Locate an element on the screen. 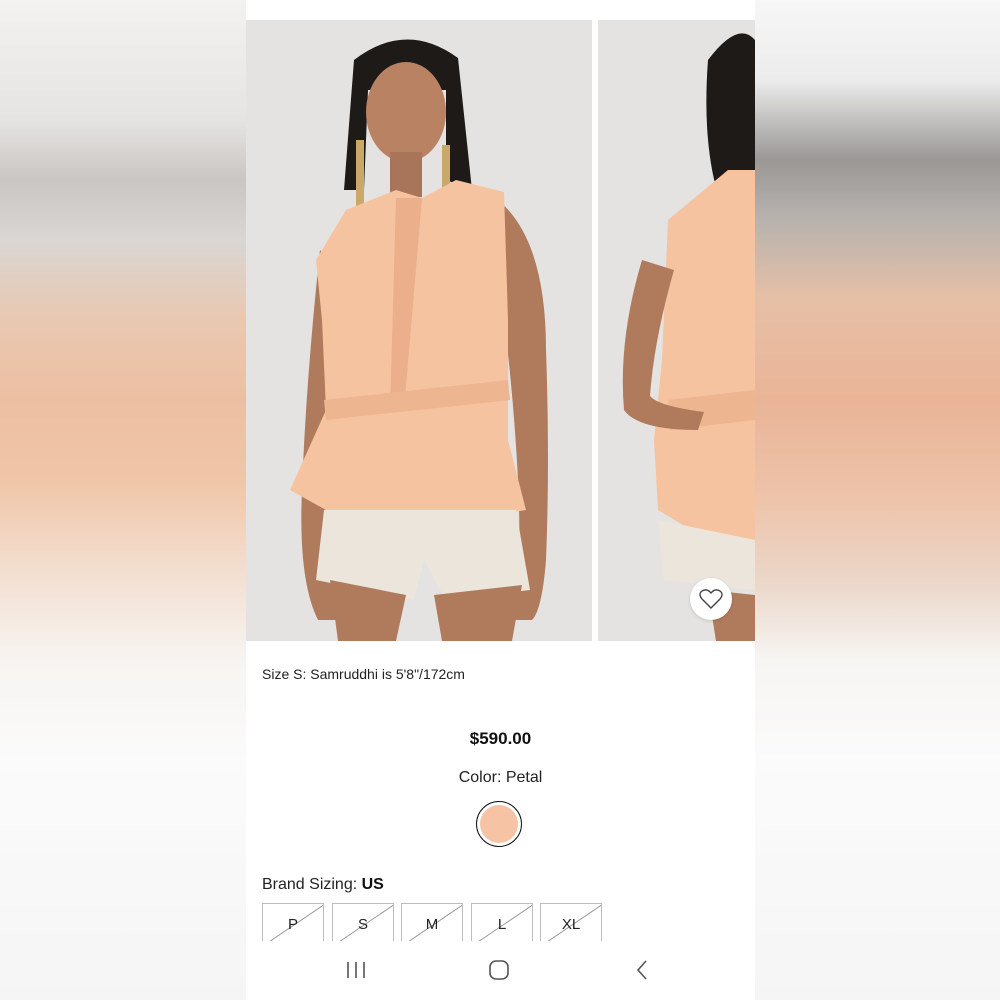 The height and width of the screenshot is (1000, 1000). color-swatch-fill is located at coordinates (499, 824).